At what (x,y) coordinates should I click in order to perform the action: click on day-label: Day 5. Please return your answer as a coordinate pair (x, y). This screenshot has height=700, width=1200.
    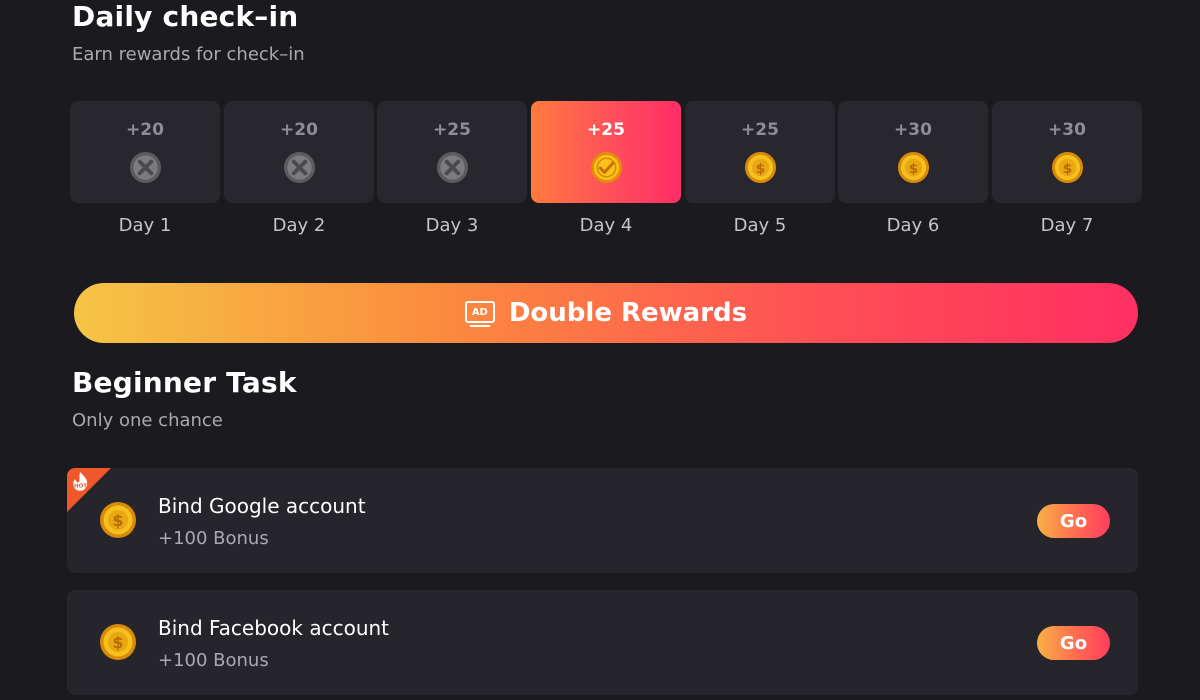
    Looking at the image, I should click on (760, 225).